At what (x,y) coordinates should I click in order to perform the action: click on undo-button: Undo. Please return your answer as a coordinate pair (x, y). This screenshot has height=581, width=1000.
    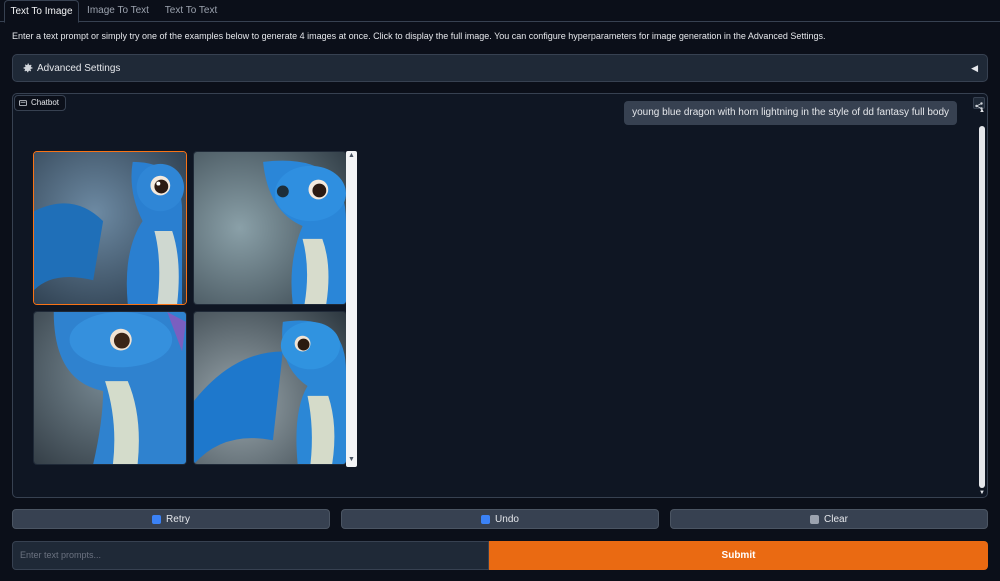
    Looking at the image, I should click on (500, 519).